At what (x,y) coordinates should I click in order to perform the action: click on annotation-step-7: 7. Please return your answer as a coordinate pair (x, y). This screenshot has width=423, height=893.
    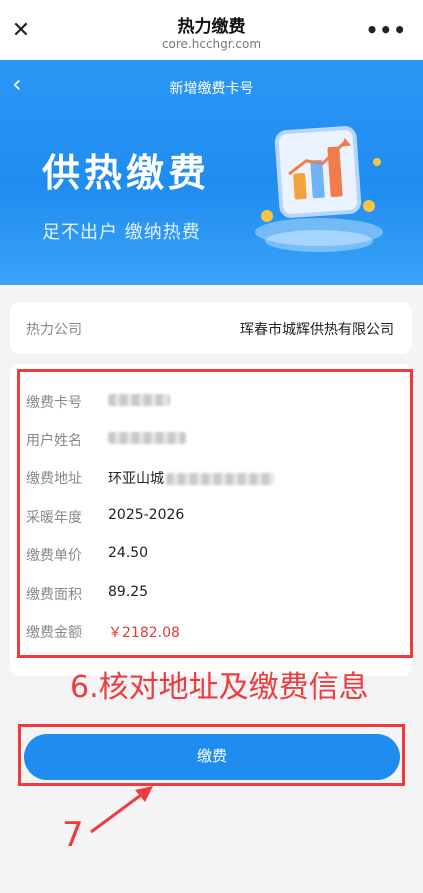
    Looking at the image, I should click on (73, 835).